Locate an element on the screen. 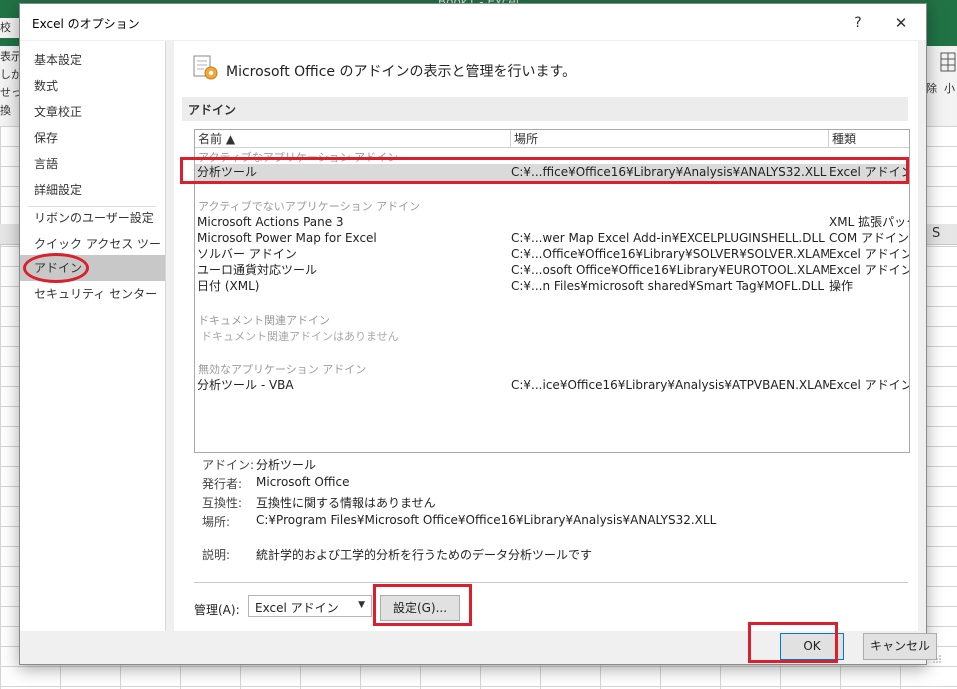  column-header-type: 種類 is located at coordinates (869, 139).